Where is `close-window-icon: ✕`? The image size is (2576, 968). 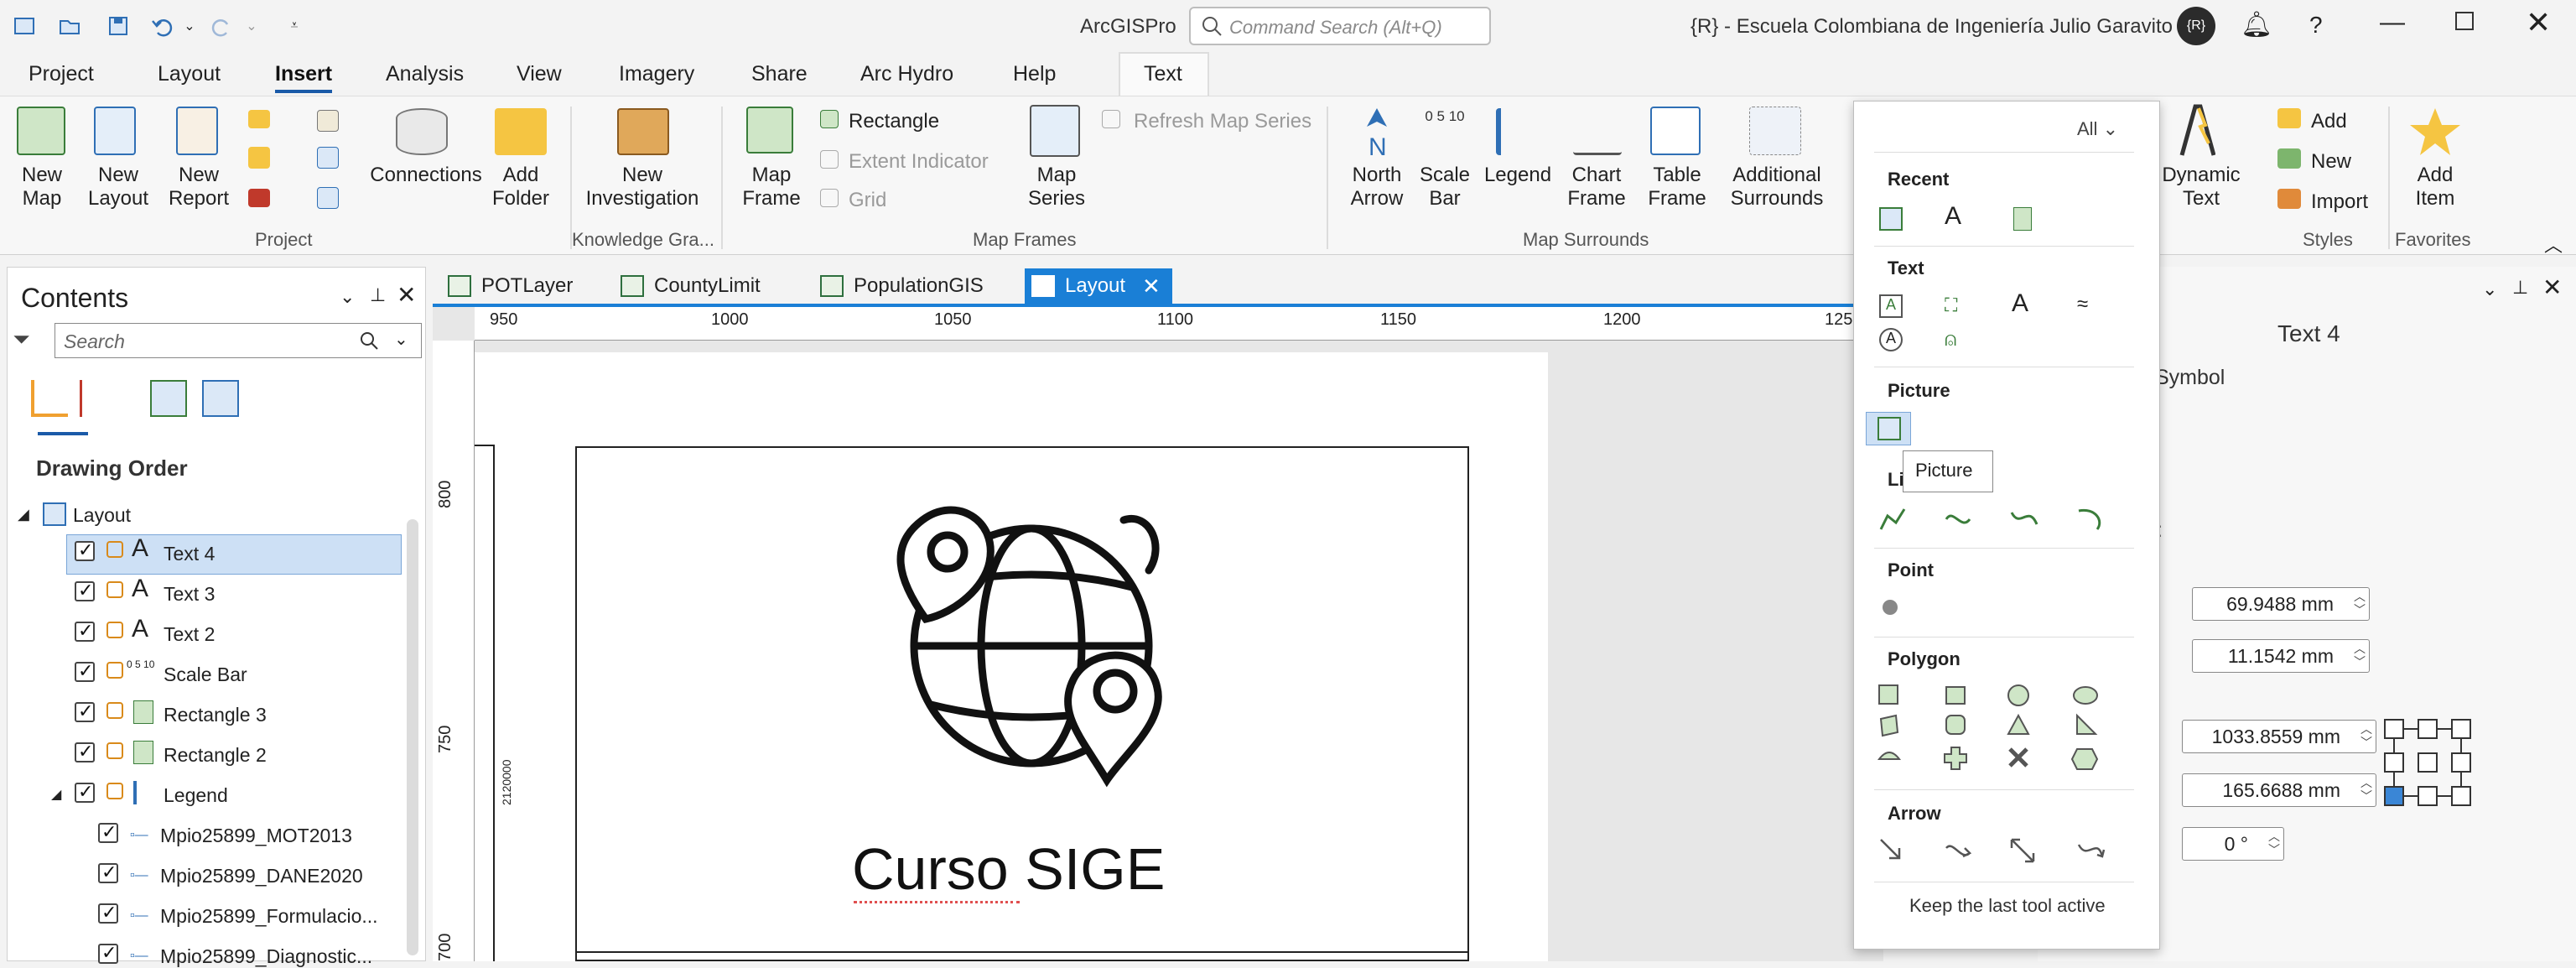 close-window-icon: ✕ is located at coordinates (2538, 22).